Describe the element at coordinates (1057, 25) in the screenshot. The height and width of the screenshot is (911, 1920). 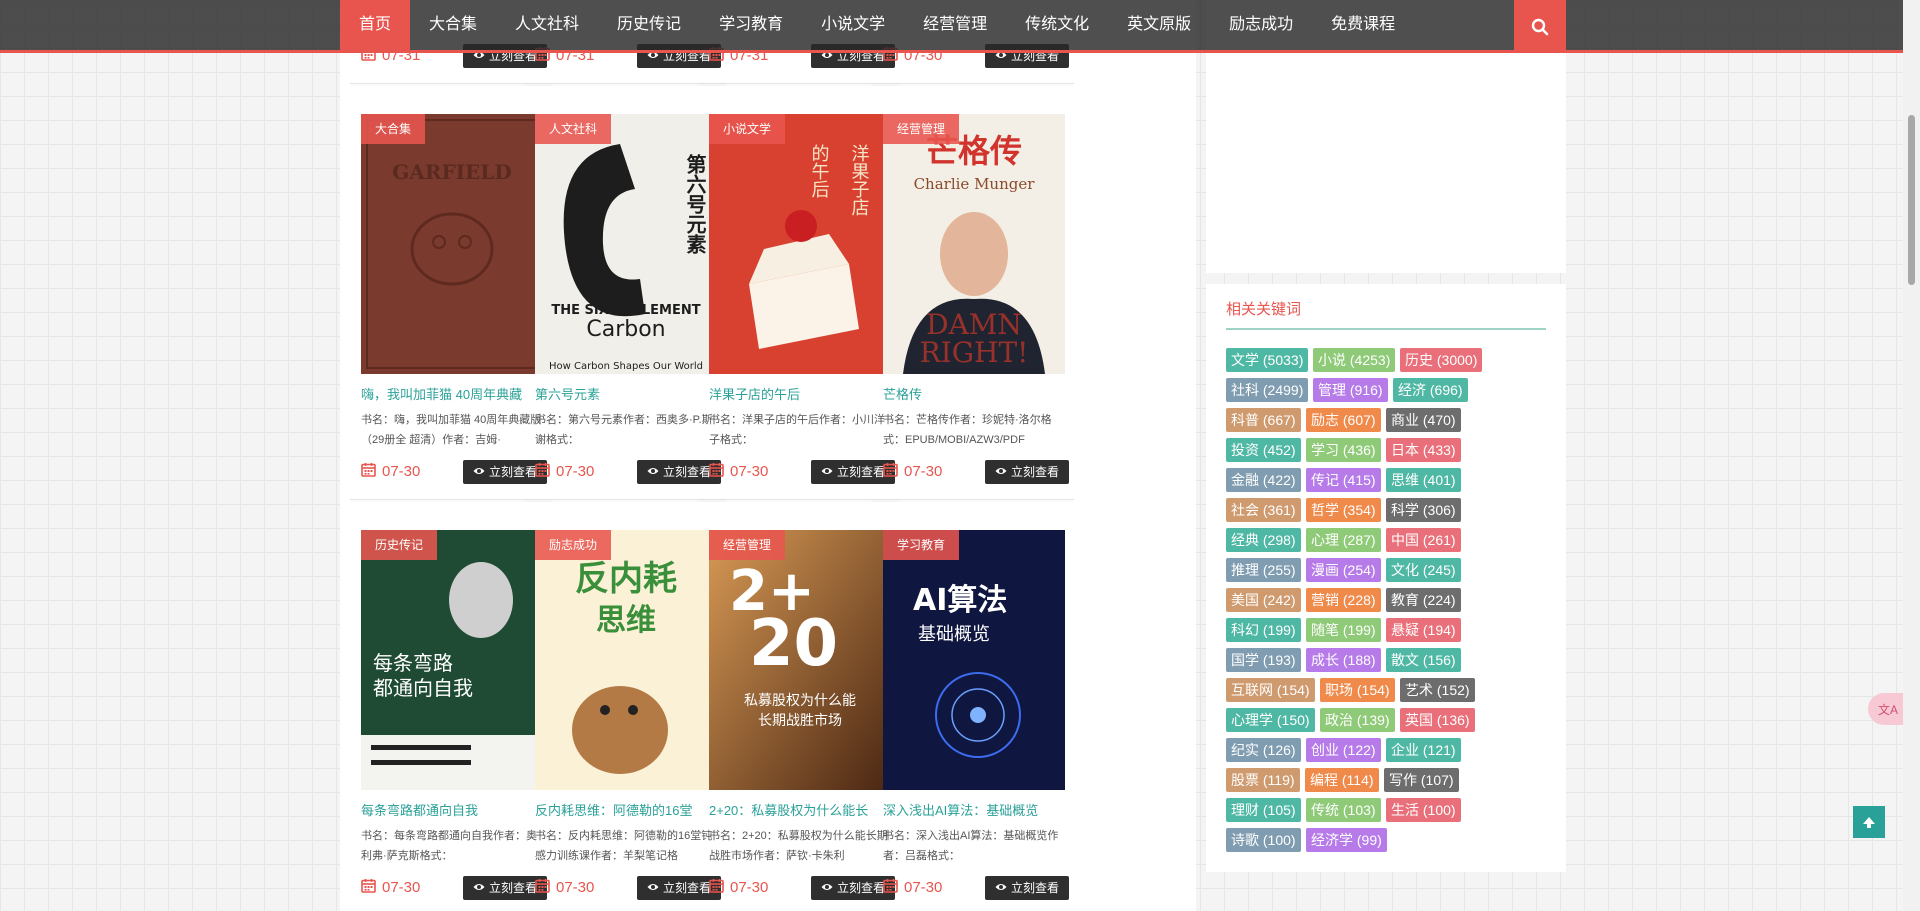
I see `nav-item-7: 传统文化` at that location.